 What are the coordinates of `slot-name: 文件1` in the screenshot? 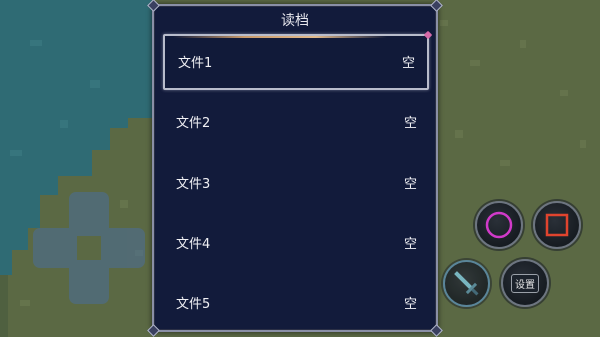 It's located at (195, 63).